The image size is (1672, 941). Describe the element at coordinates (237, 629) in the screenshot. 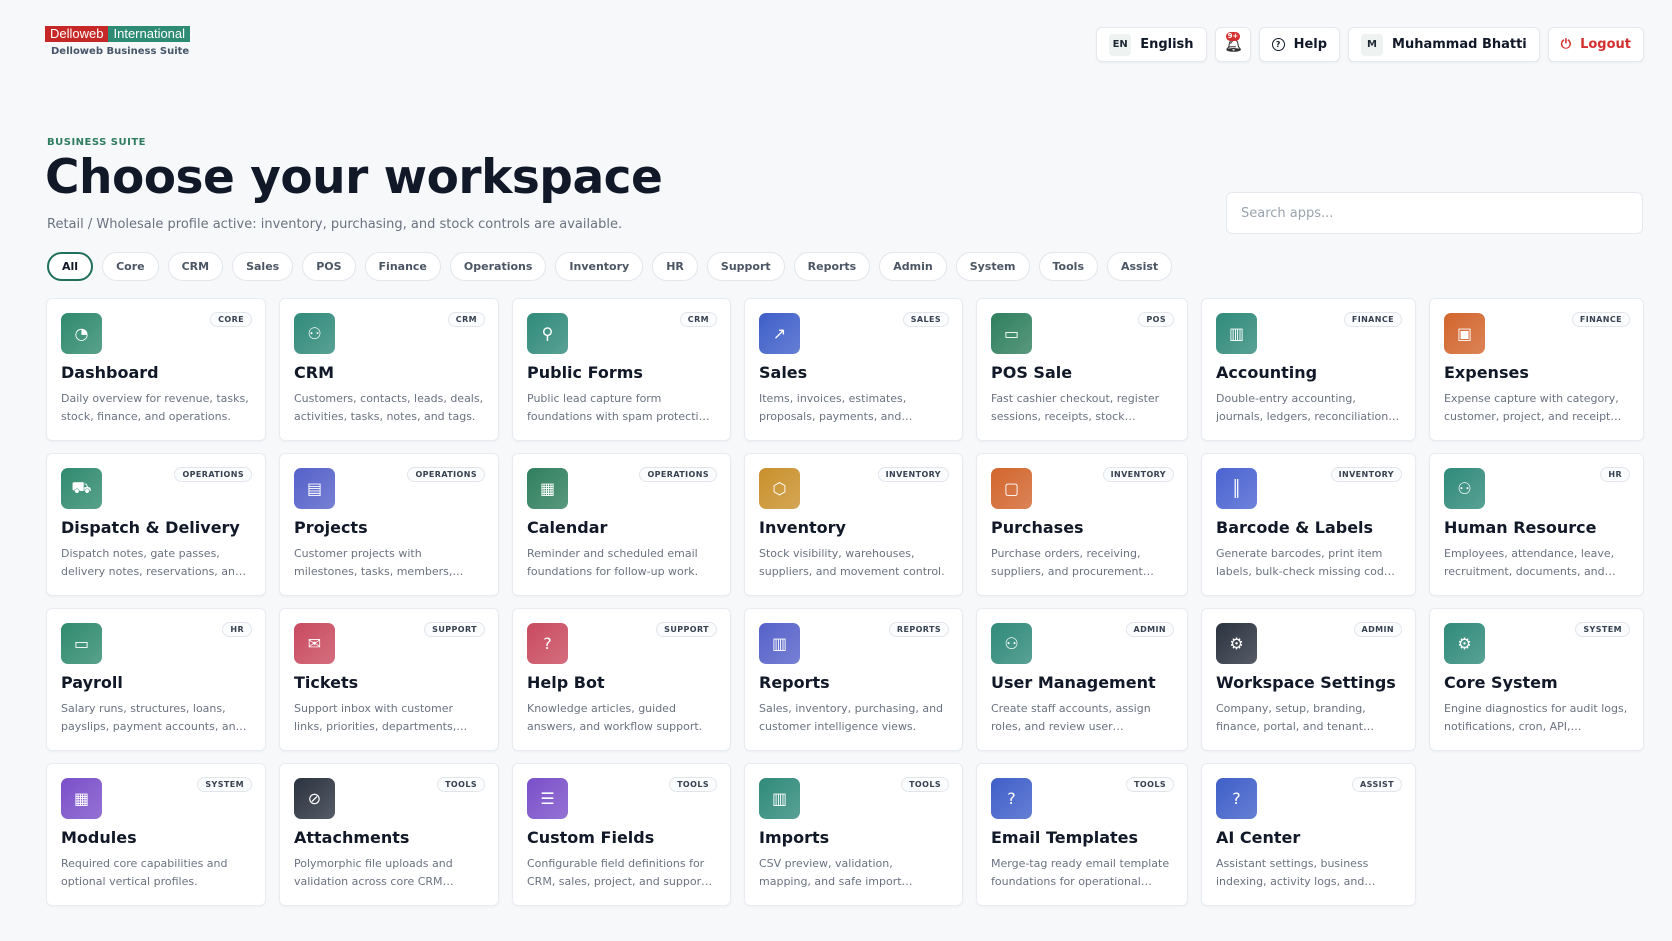

I see `category-badge: HR` at that location.